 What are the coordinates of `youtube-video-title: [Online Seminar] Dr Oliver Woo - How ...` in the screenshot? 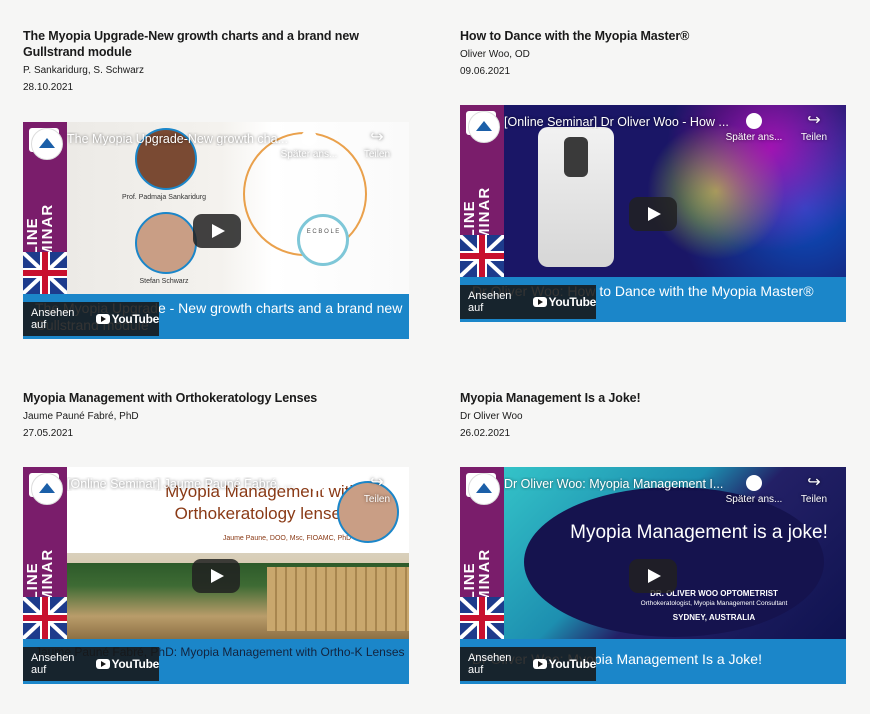 It's located at (624, 122).